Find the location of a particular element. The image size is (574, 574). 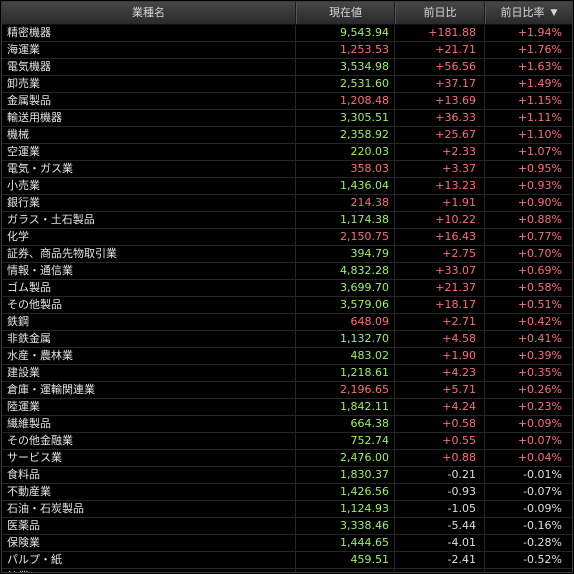

table-row: 金属製品 1,208.48 +13.69 +1.15% is located at coordinates (287, 101).